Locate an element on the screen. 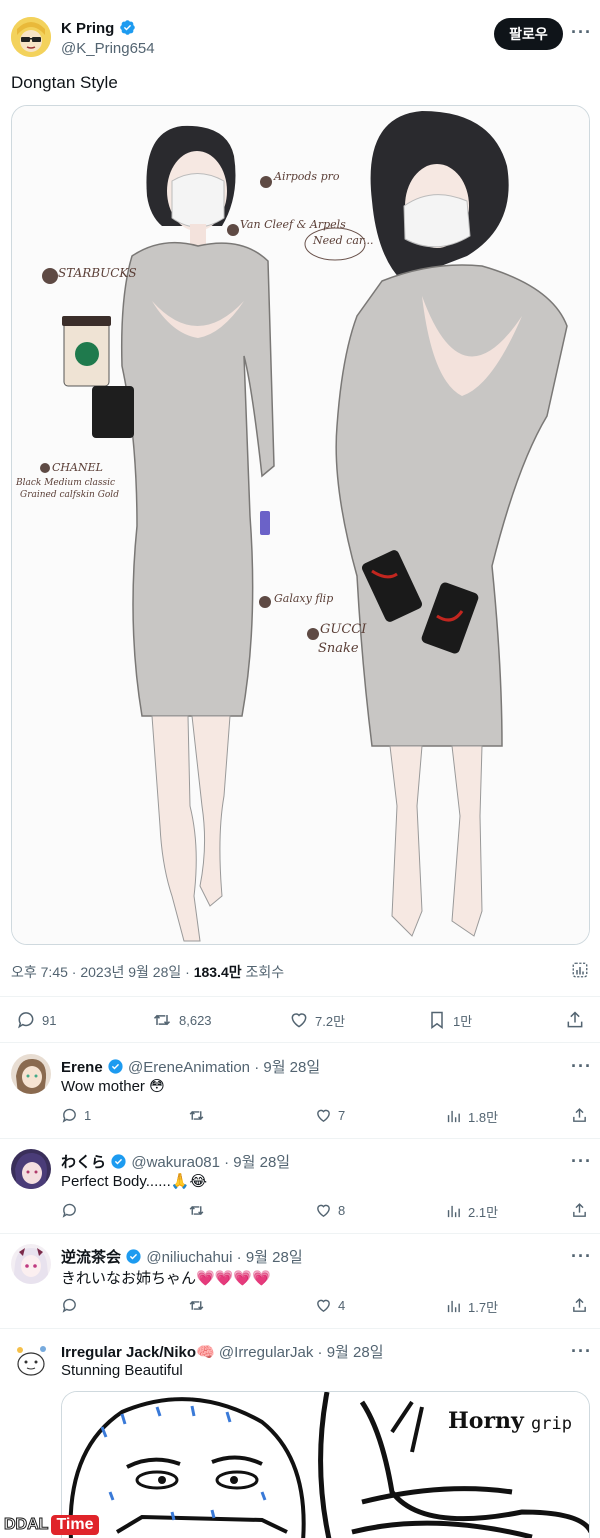  view-count: 183.4만 is located at coordinates (217, 972).